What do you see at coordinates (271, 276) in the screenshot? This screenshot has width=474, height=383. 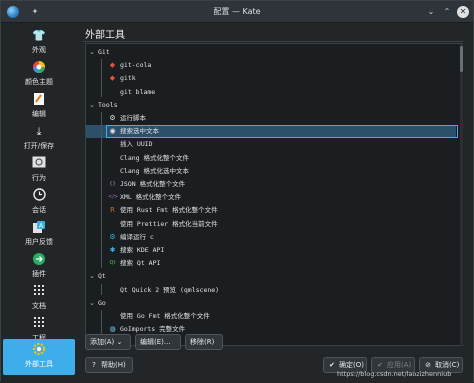 I see `tree-group-row: ⌄ Qt` at bounding box center [271, 276].